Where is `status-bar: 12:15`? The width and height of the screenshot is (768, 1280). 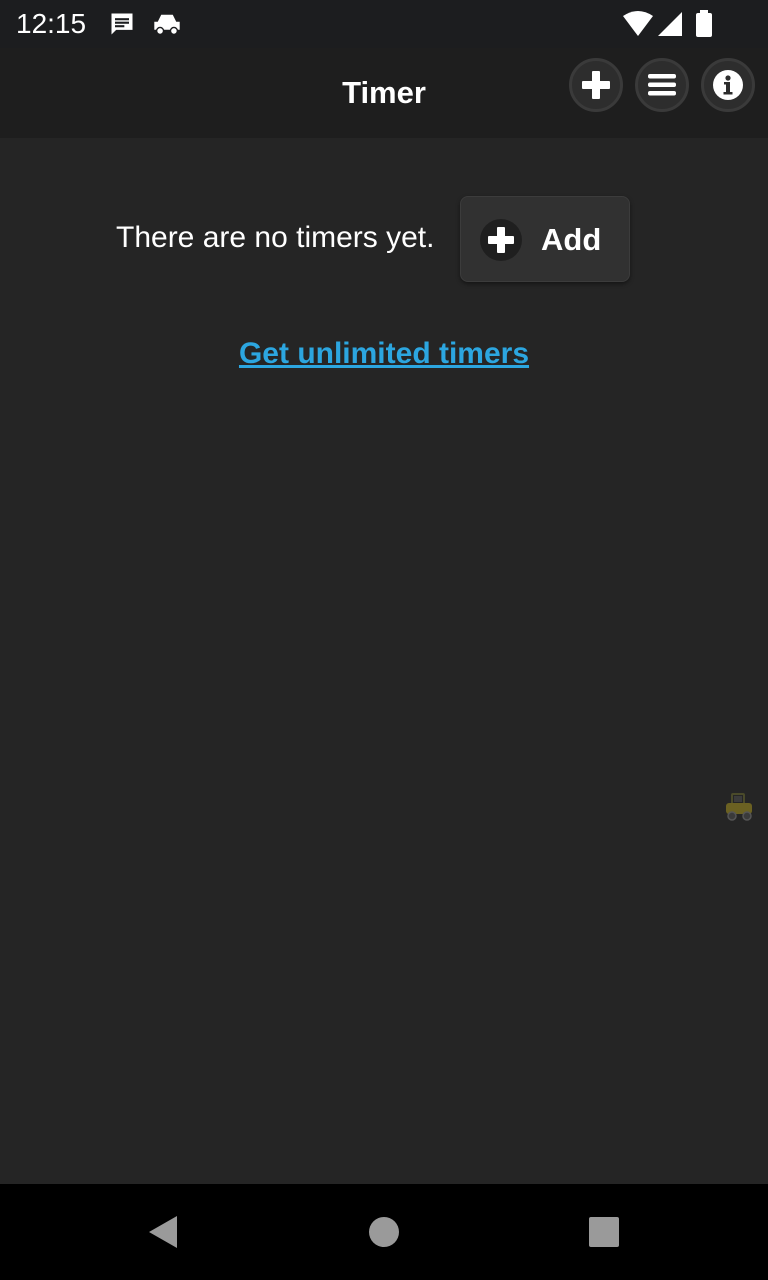
status-bar: 12:15 is located at coordinates (384, 24).